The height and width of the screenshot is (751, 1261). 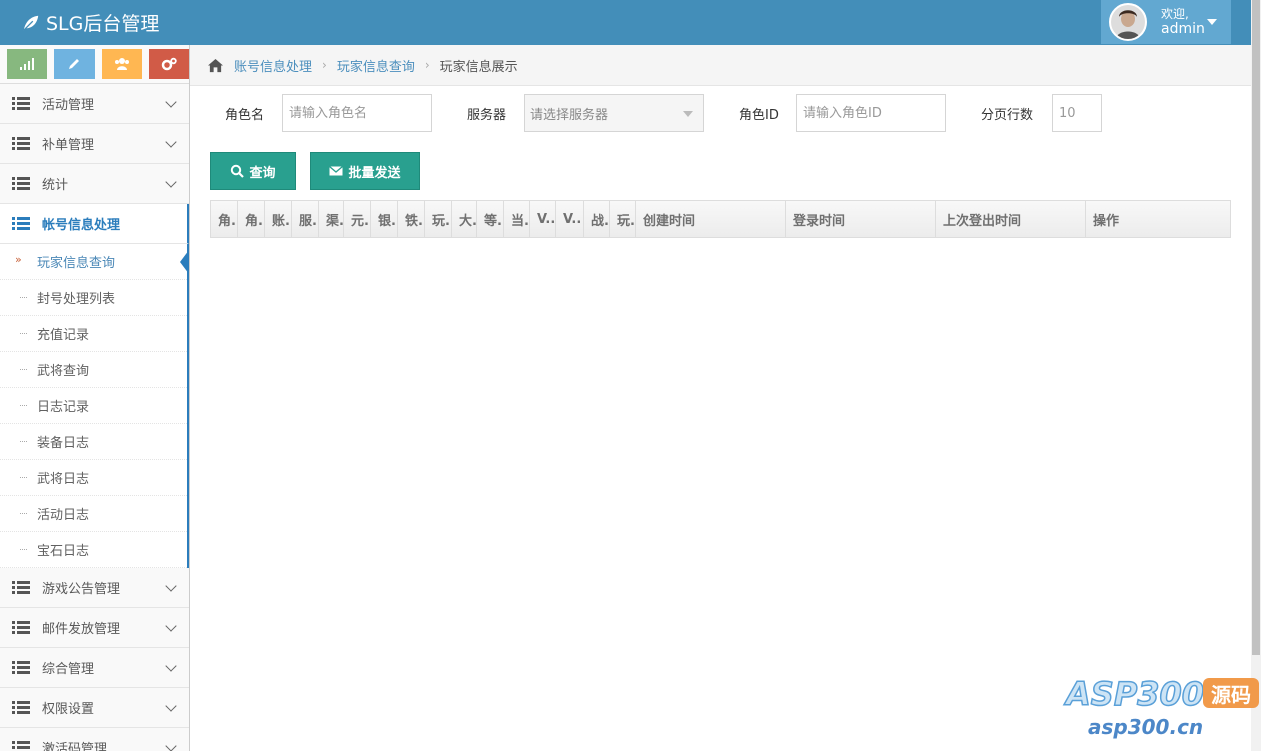 What do you see at coordinates (63, 407) in the screenshot?
I see `sidebar-subitem-label: 日志记录` at bounding box center [63, 407].